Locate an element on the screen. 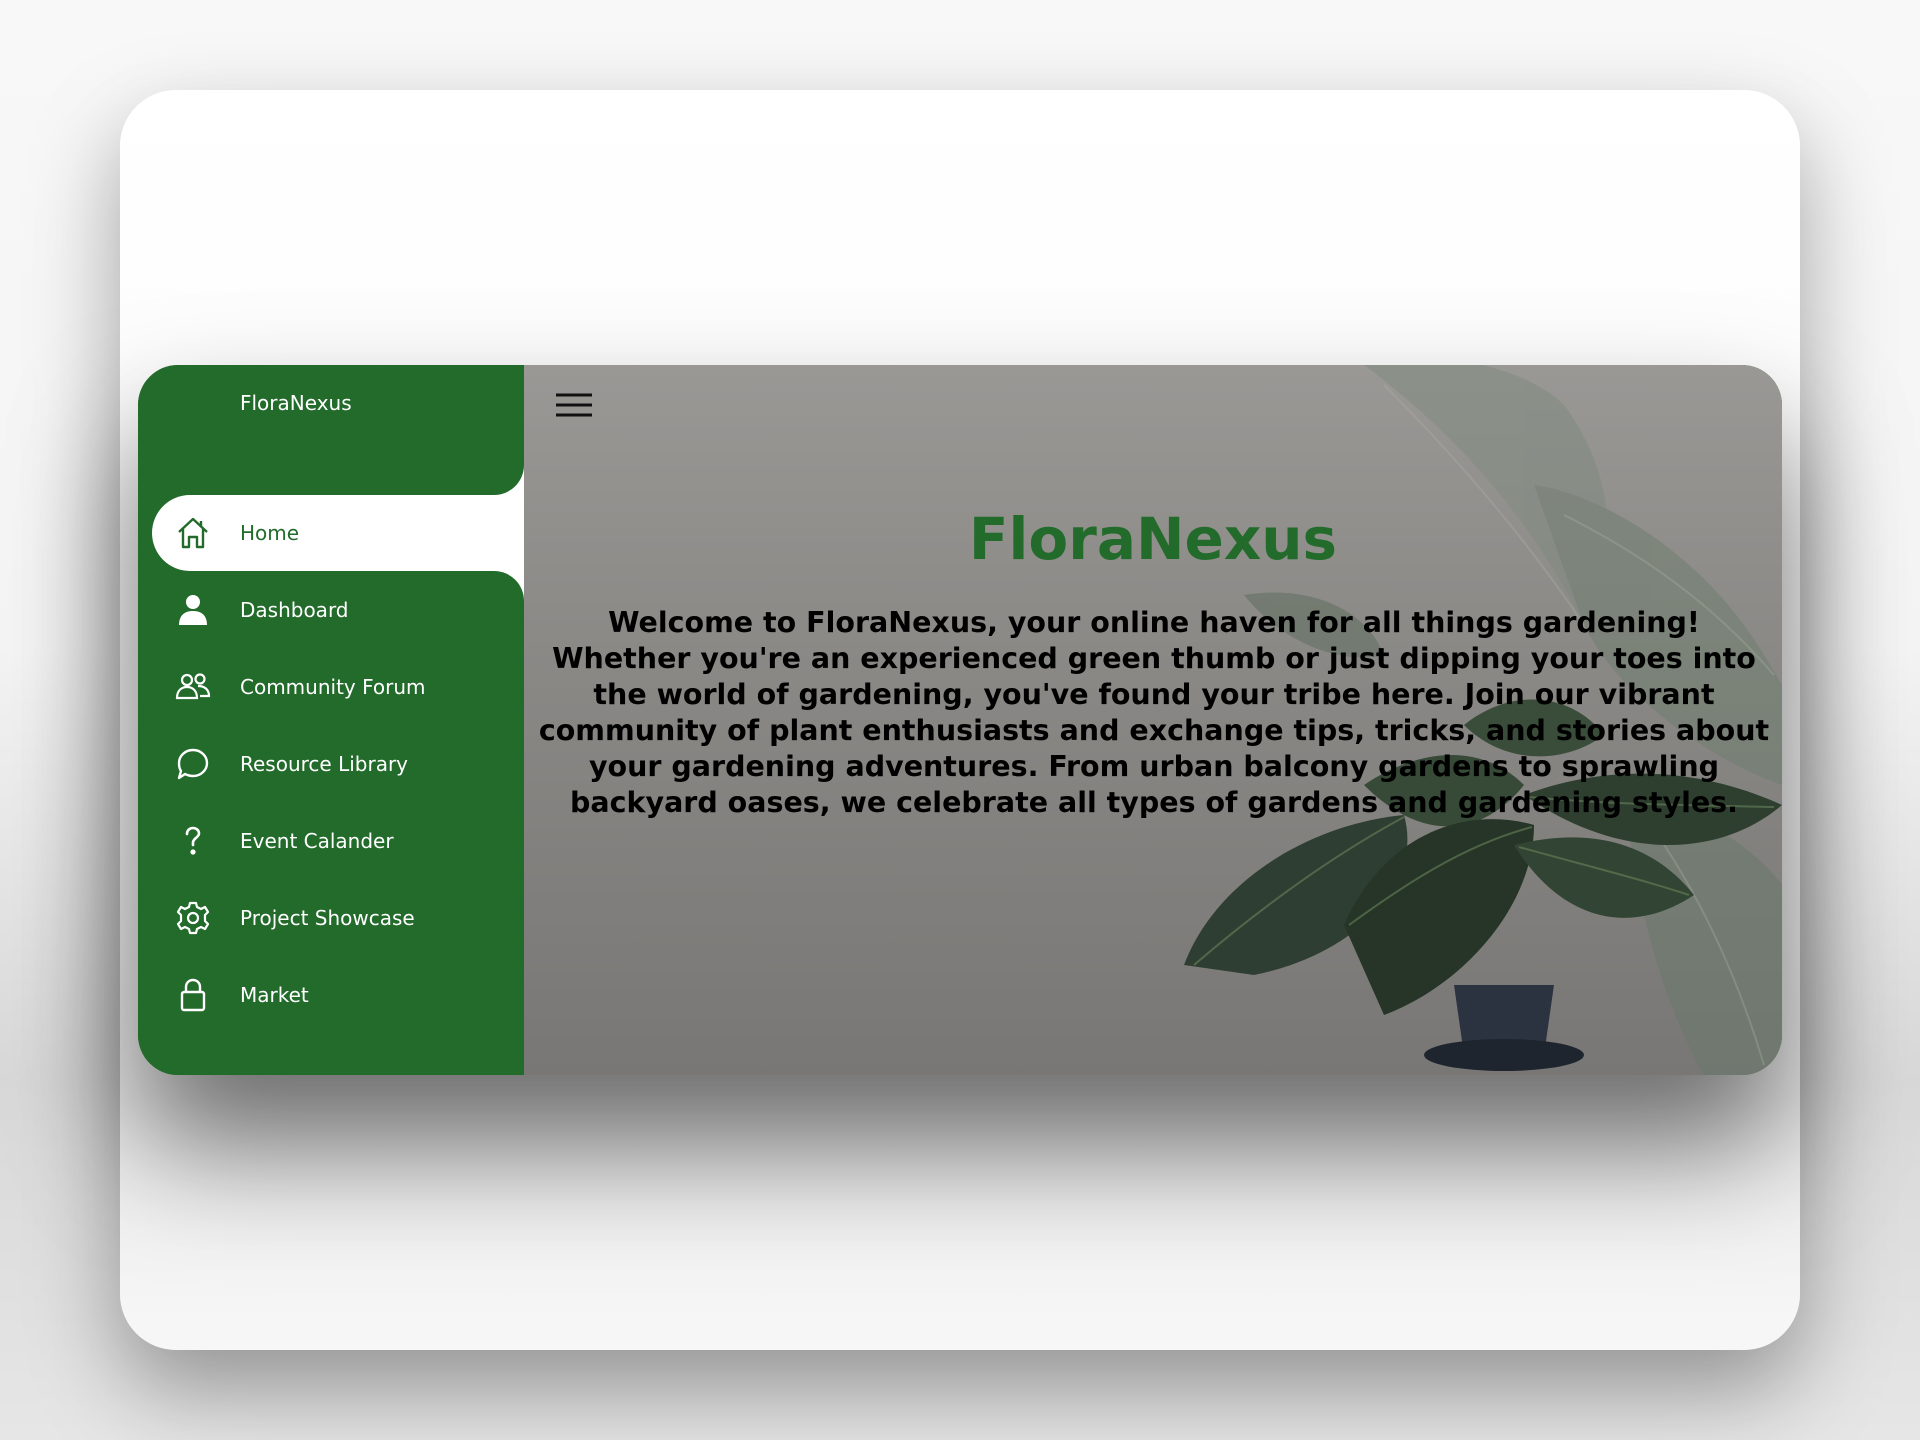 This screenshot has width=1920, height=1440. sidebar-item-dashboard: Dashboard is located at coordinates (338, 610).